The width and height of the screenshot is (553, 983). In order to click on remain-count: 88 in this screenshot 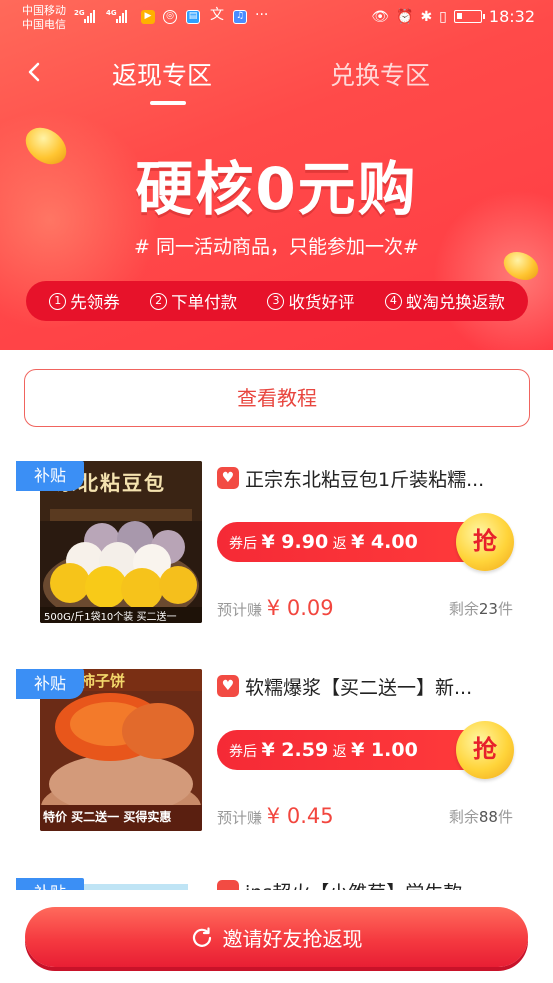, I will do `click(488, 817)`.